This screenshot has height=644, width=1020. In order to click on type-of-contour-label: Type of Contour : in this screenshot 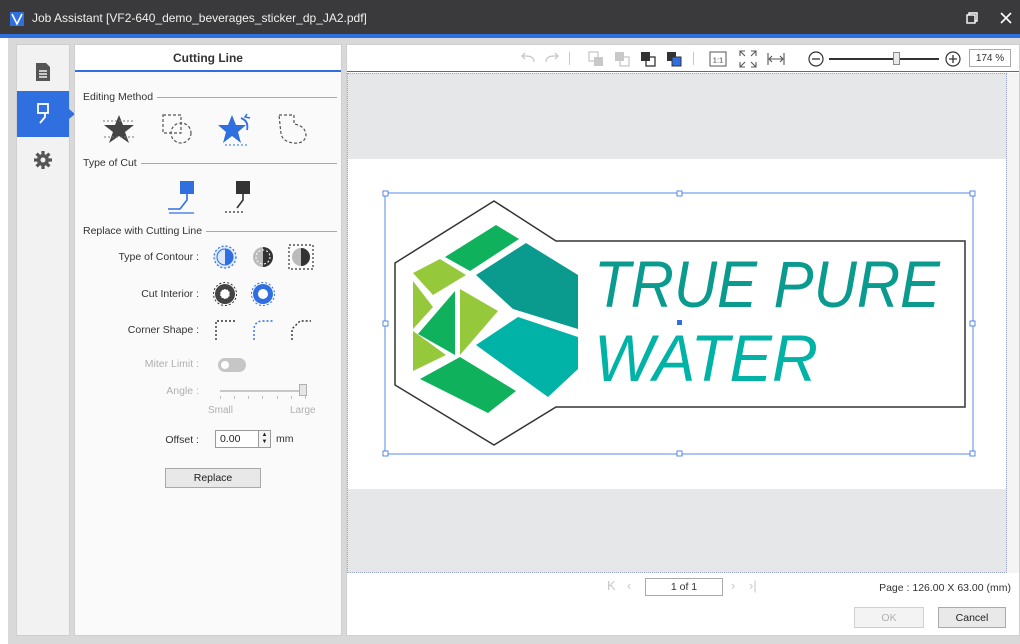, I will do `click(158, 257)`.